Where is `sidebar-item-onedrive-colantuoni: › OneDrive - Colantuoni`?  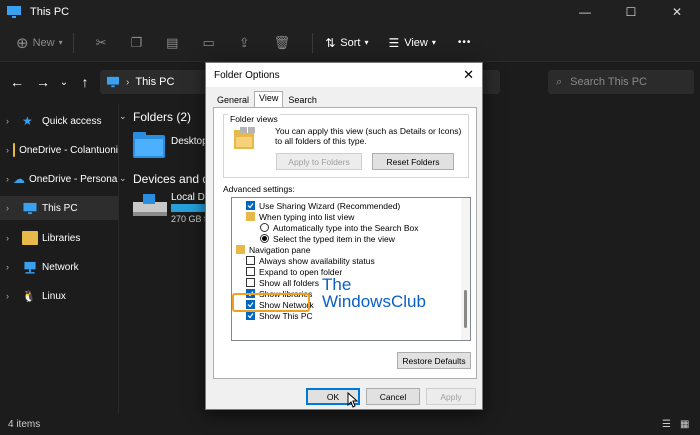
sidebar-item-onedrive-colantuoni: › OneDrive - Colantuoni is located at coordinates (59, 150).